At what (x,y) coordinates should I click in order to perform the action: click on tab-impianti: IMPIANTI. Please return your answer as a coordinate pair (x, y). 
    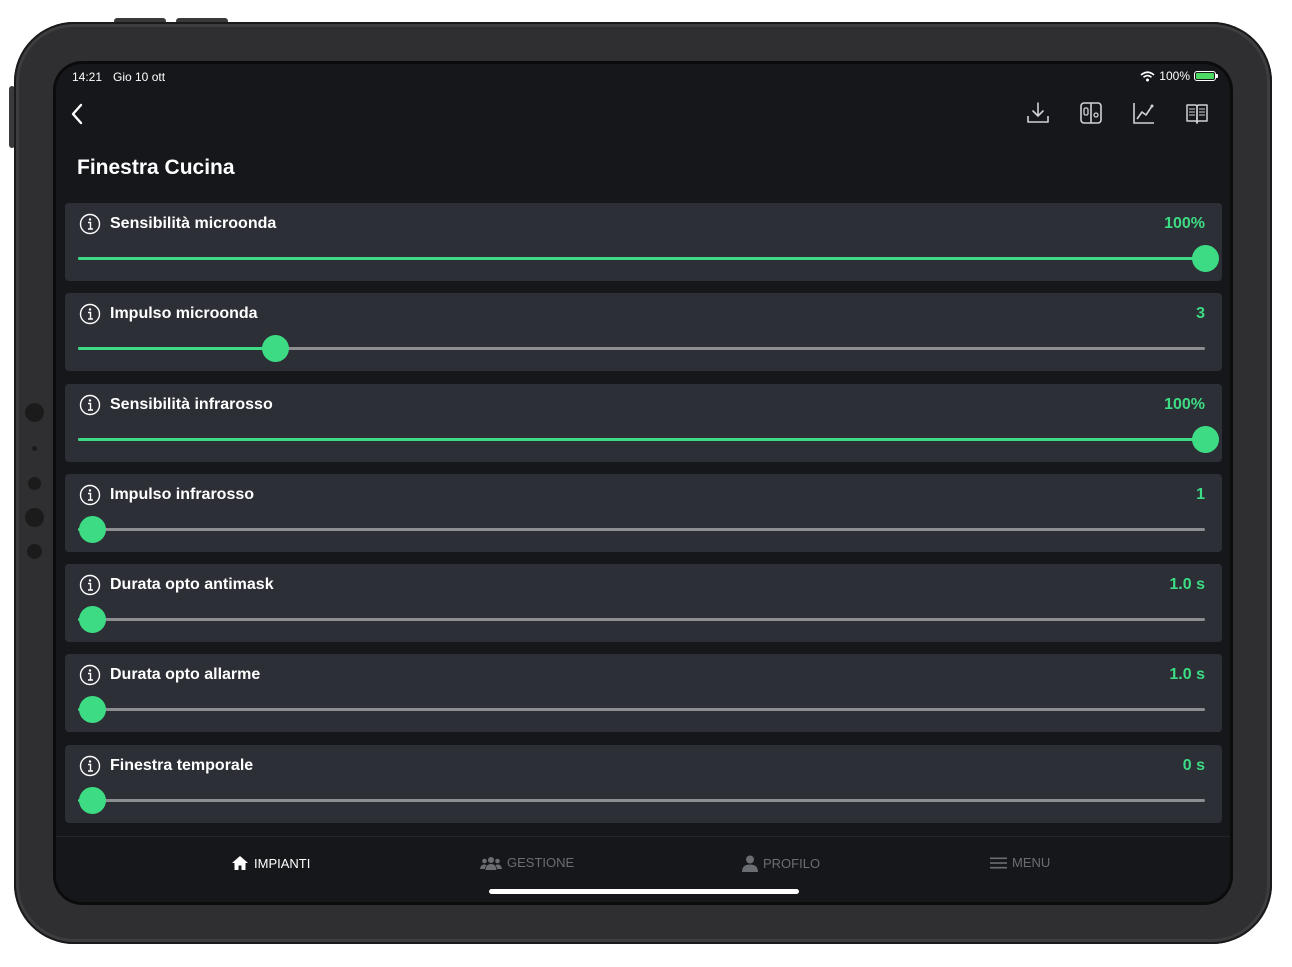
    Looking at the image, I should click on (270, 863).